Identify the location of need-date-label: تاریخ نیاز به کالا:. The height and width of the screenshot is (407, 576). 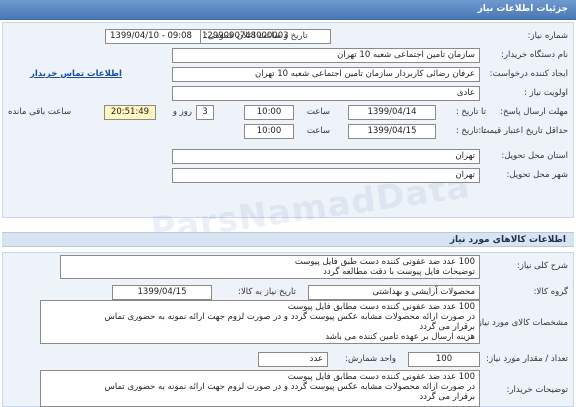
(267, 292).